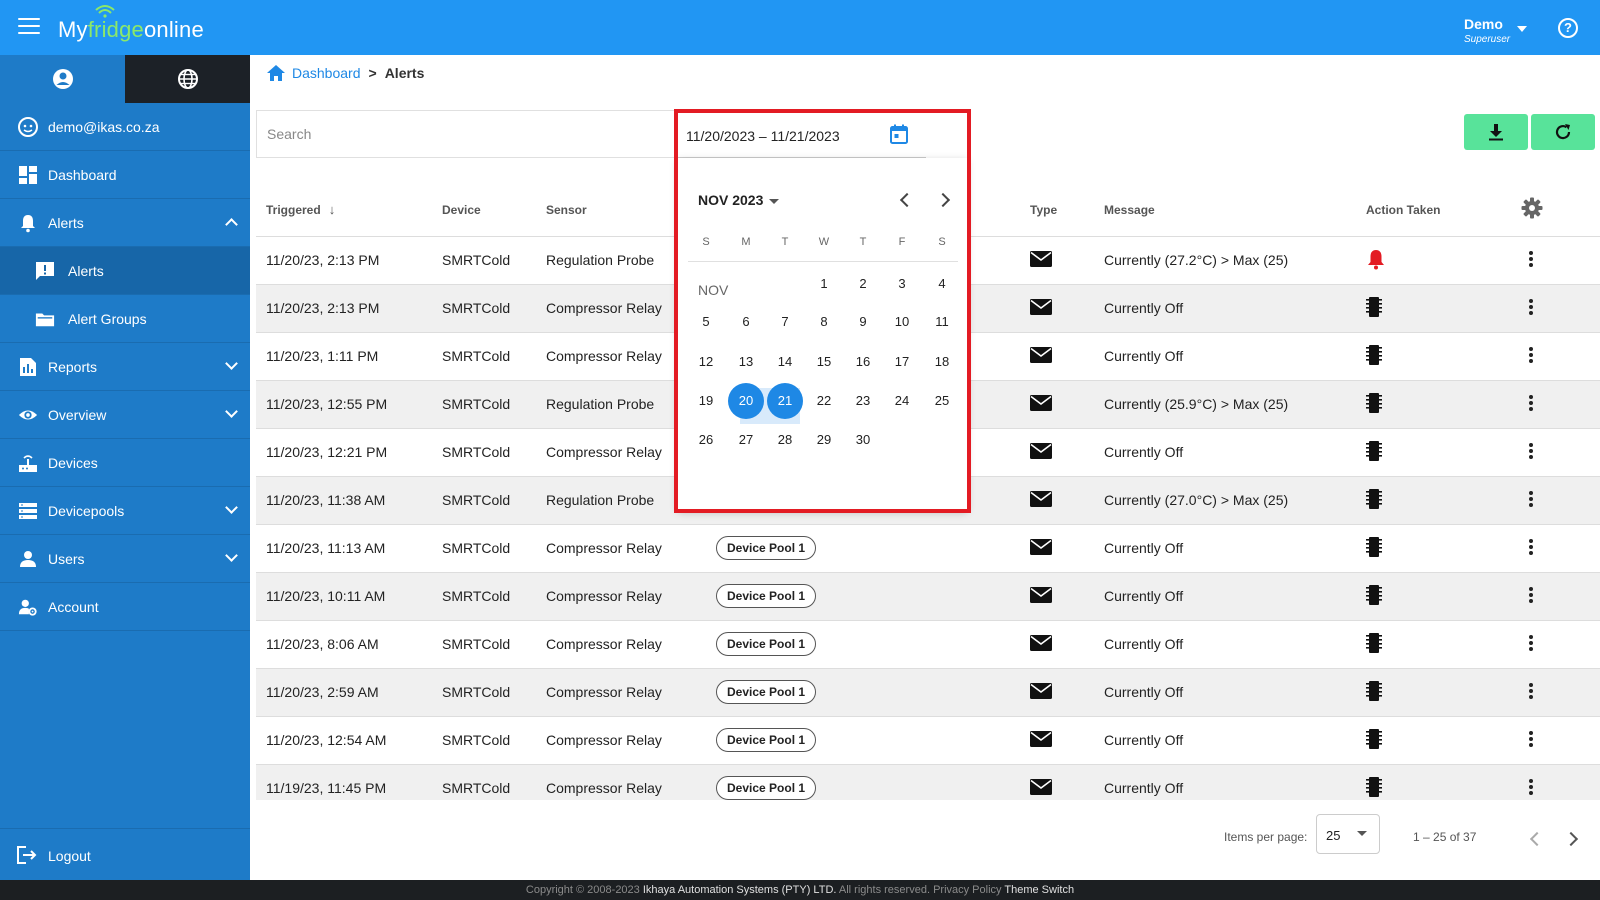 The image size is (1600, 900). What do you see at coordinates (125, 559) in the screenshot?
I see `sidebar-item-users: Users` at bounding box center [125, 559].